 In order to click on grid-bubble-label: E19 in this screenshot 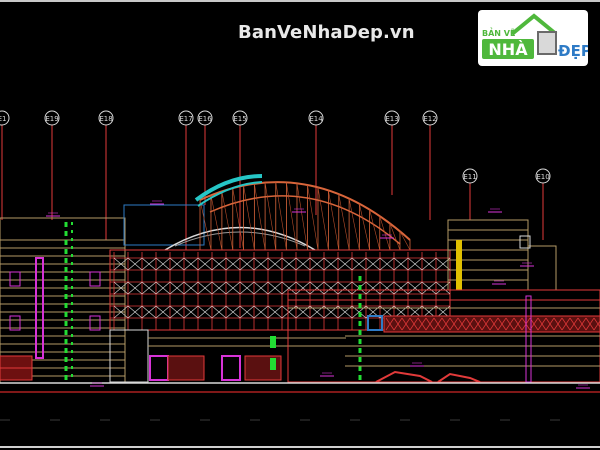, I will do `click(51, 119)`.